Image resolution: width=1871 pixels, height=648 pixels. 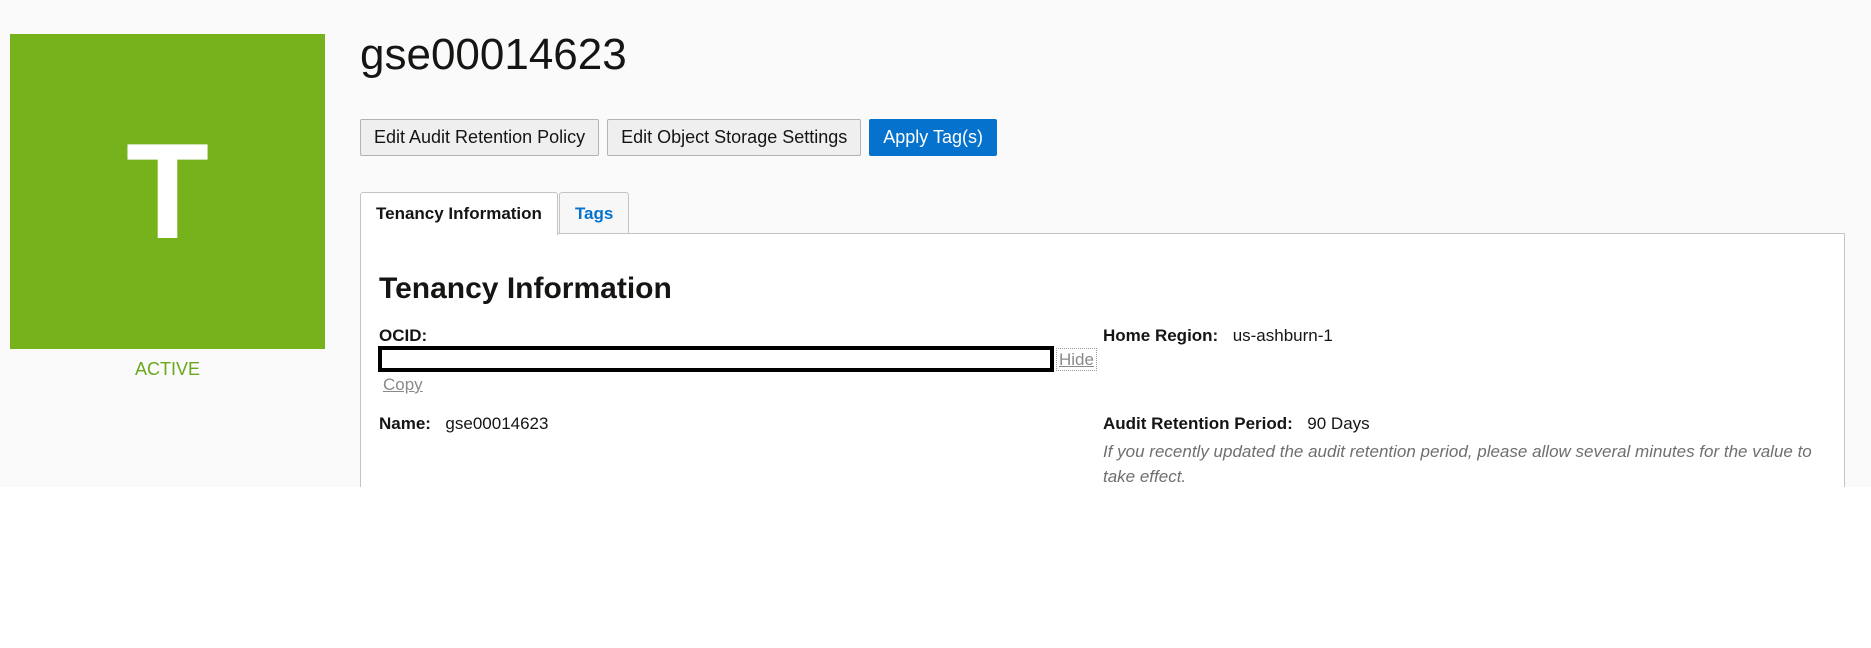 What do you see at coordinates (594, 213) in the screenshot?
I see `tab-tags: Tags` at bounding box center [594, 213].